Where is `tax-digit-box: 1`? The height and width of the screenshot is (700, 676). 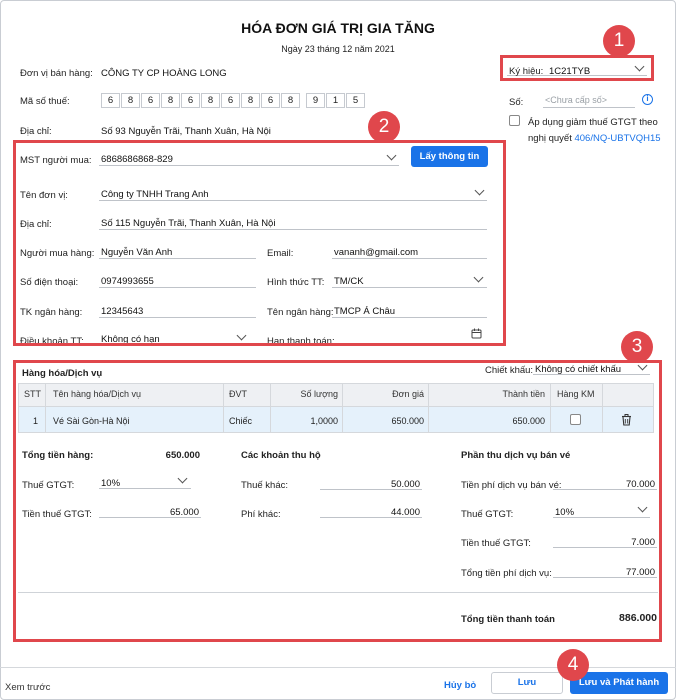 tax-digit-box: 1 is located at coordinates (335, 100).